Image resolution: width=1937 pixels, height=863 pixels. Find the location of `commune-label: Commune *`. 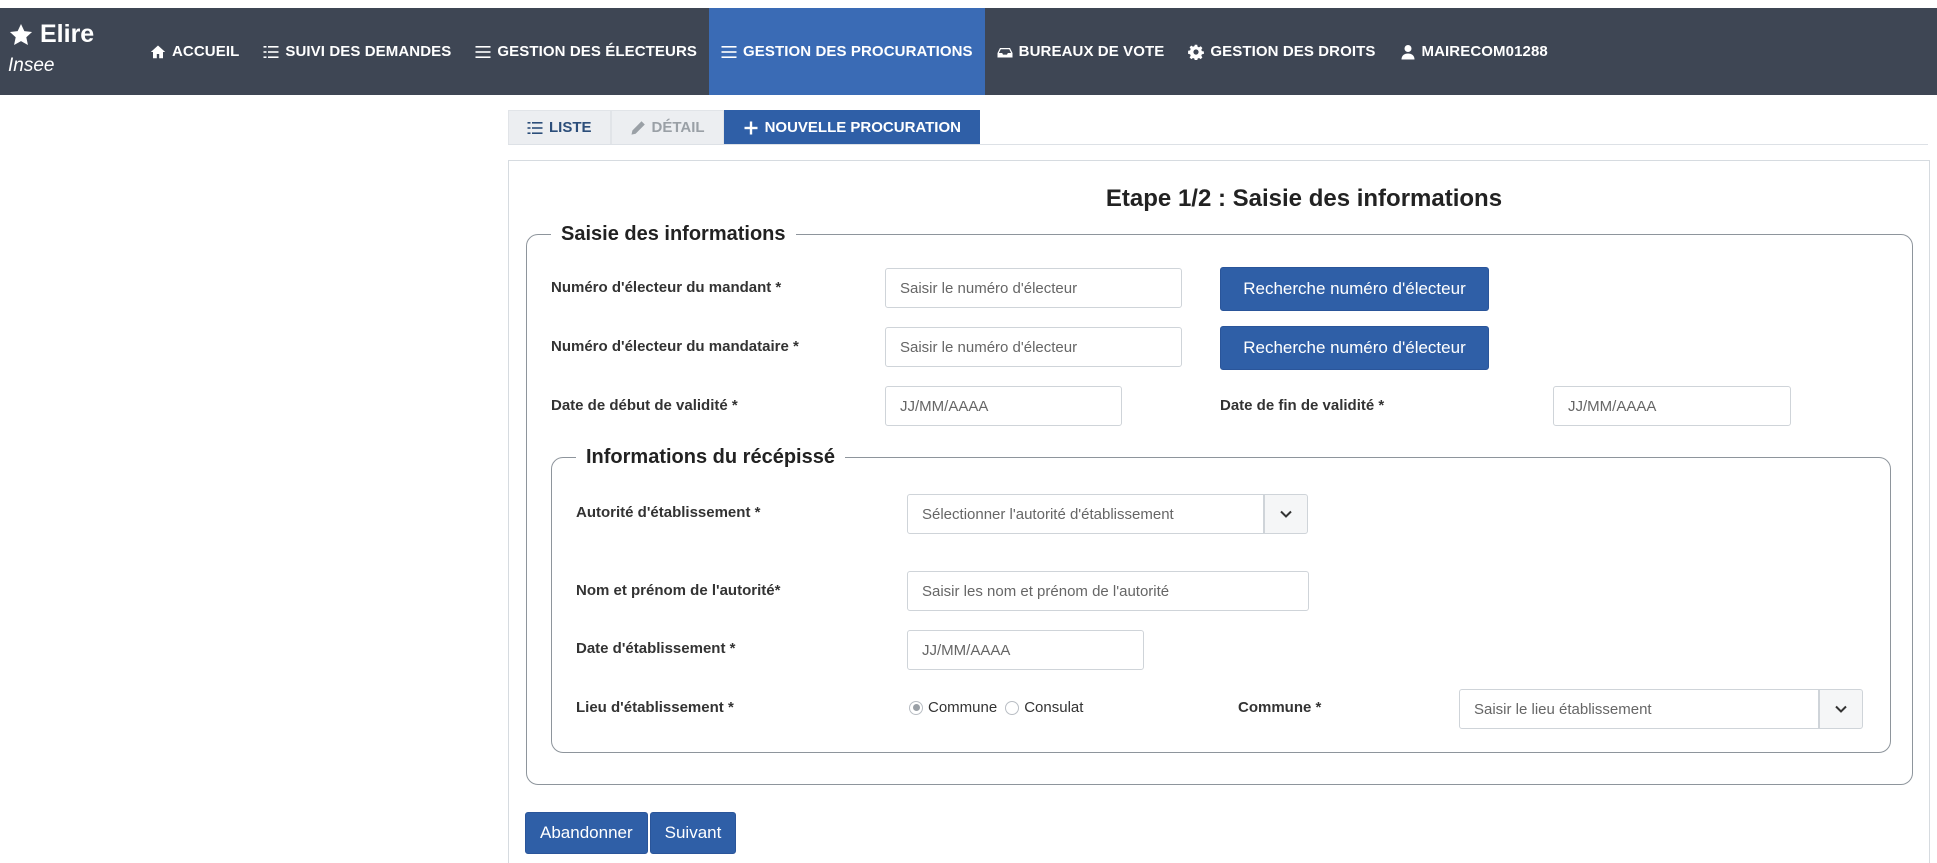

commune-label: Commune * is located at coordinates (1280, 707).